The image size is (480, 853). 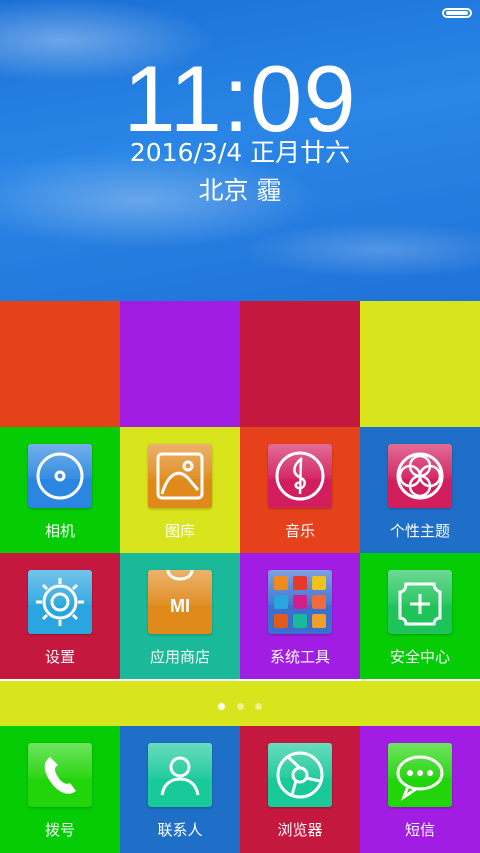 I want to click on app-themes: 个性主题, so click(x=420, y=490).